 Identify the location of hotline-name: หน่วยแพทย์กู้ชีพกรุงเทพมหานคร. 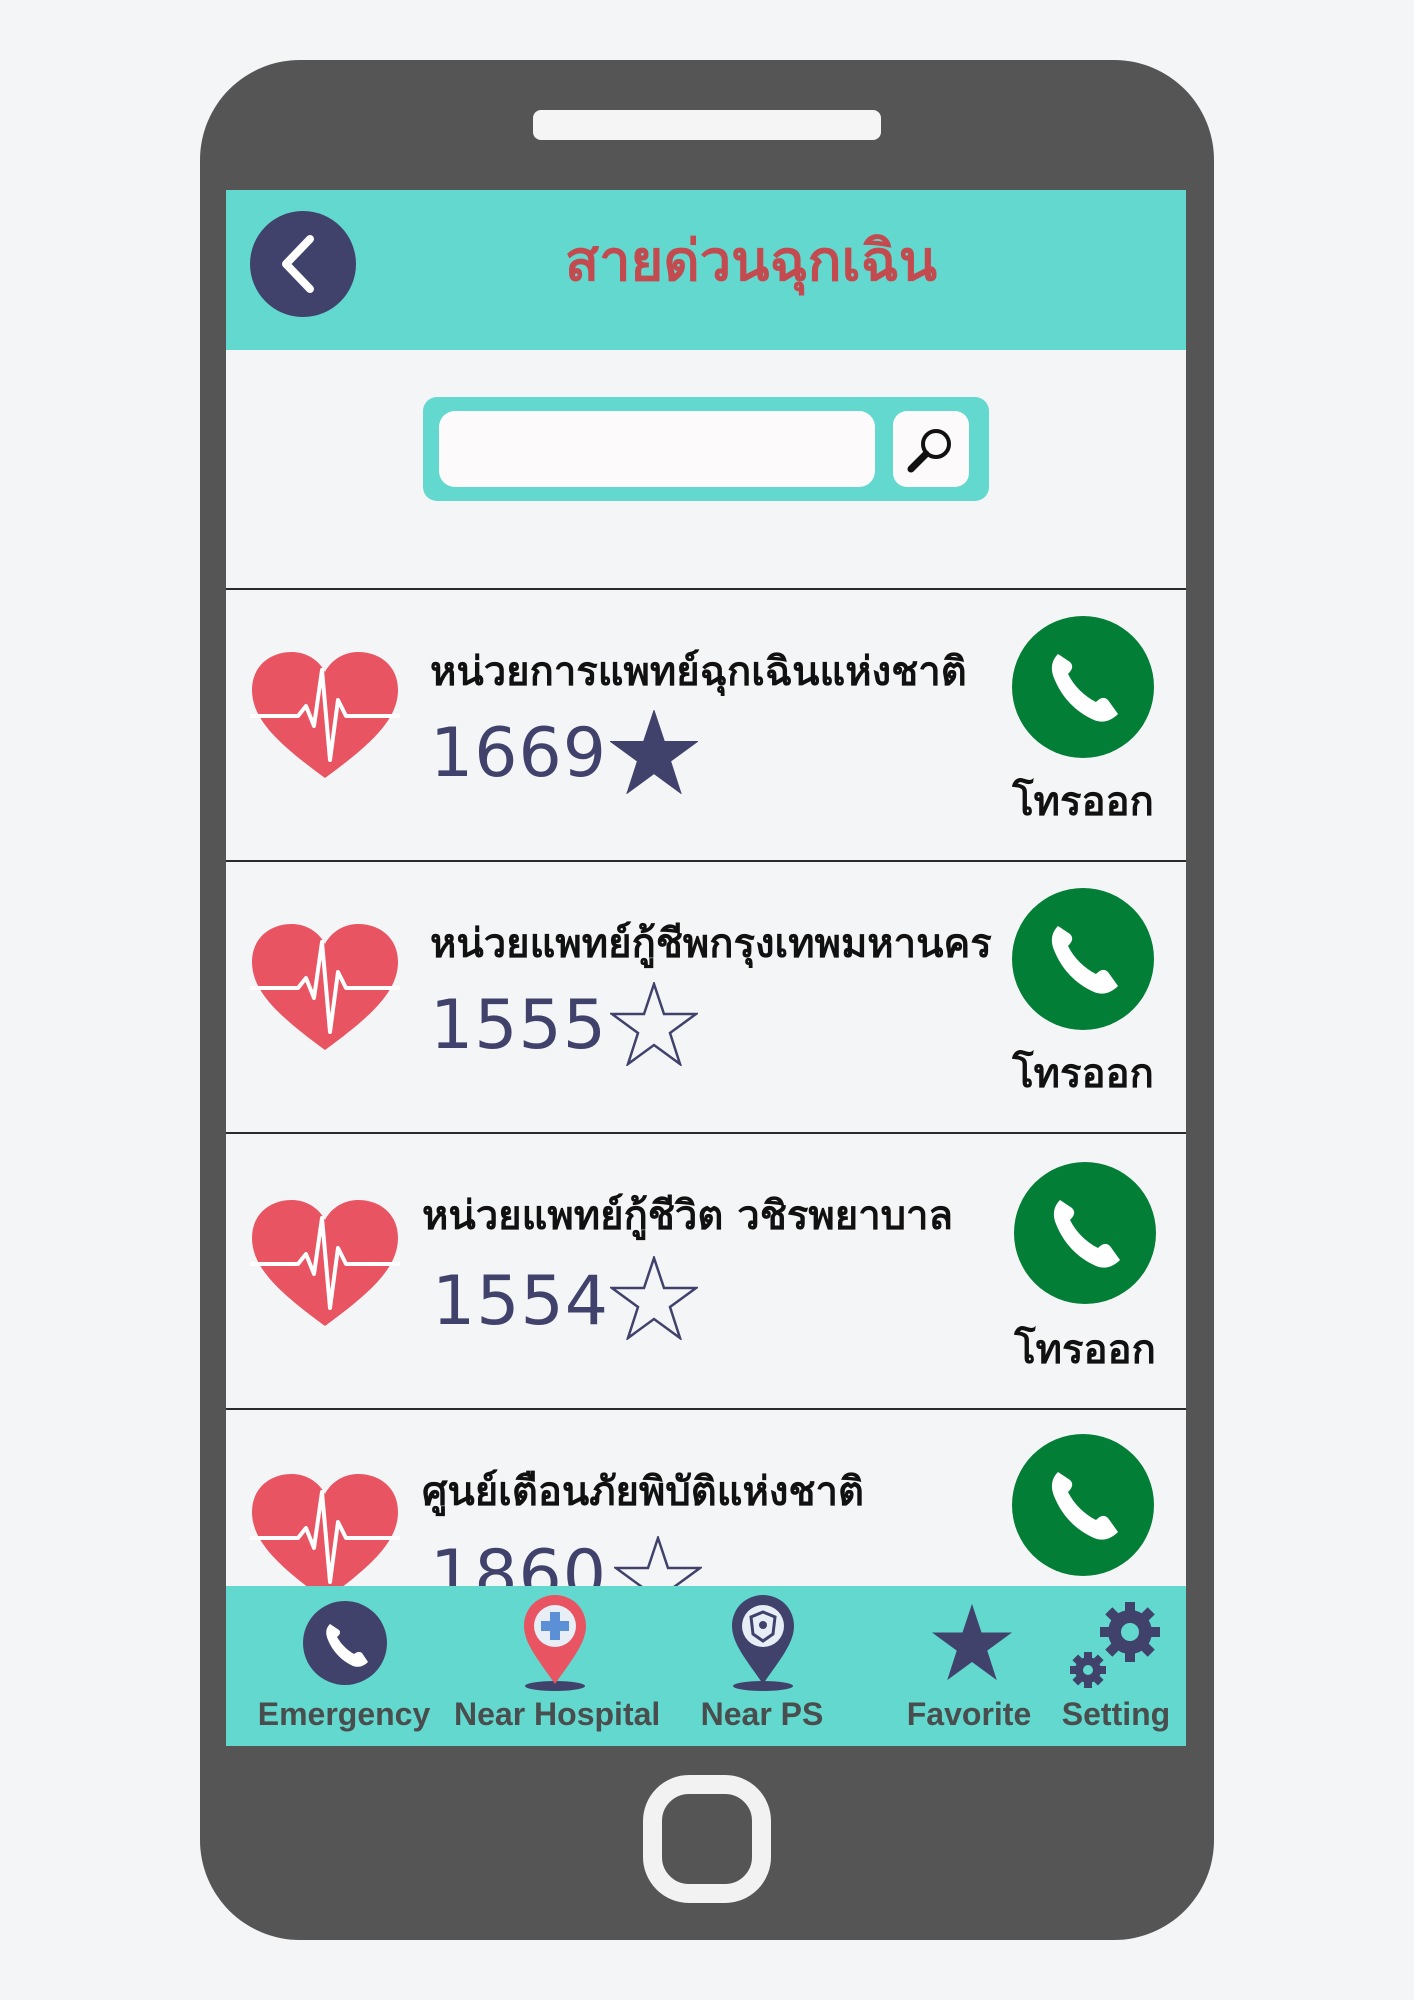
(711, 944).